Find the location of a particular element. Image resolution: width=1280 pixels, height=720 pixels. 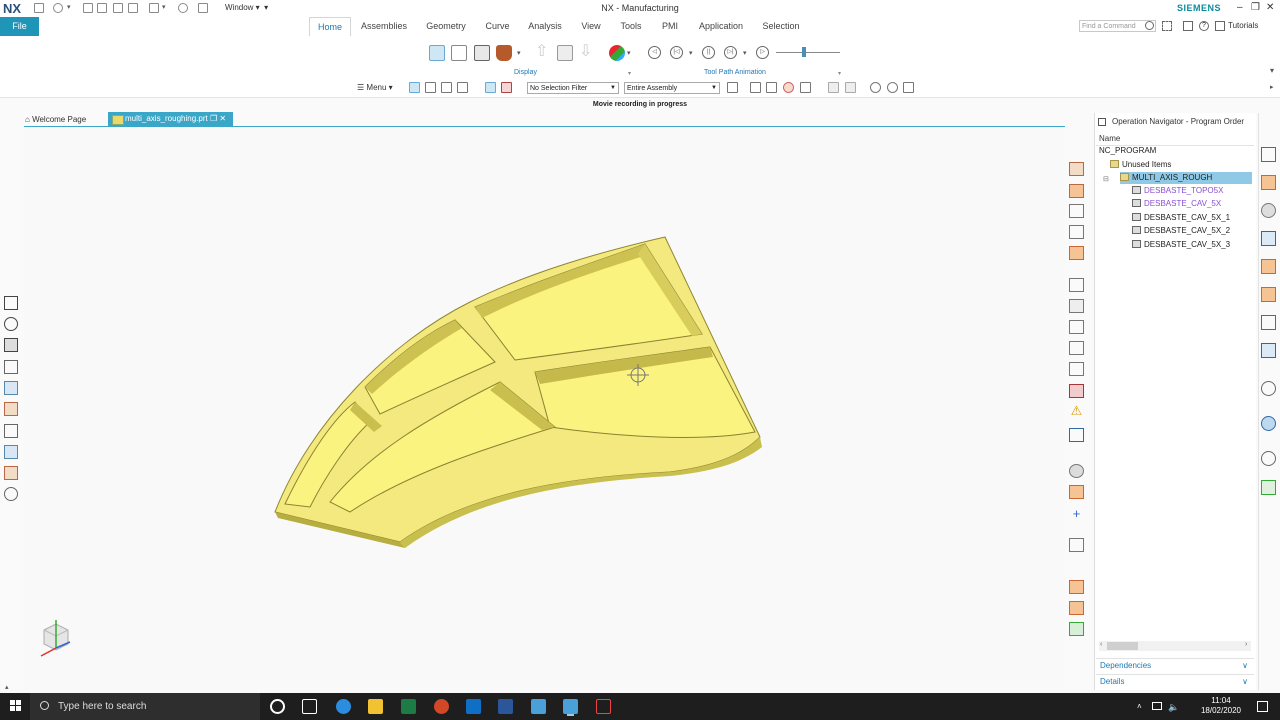

web-browser-icon is located at coordinates (1268, 388).